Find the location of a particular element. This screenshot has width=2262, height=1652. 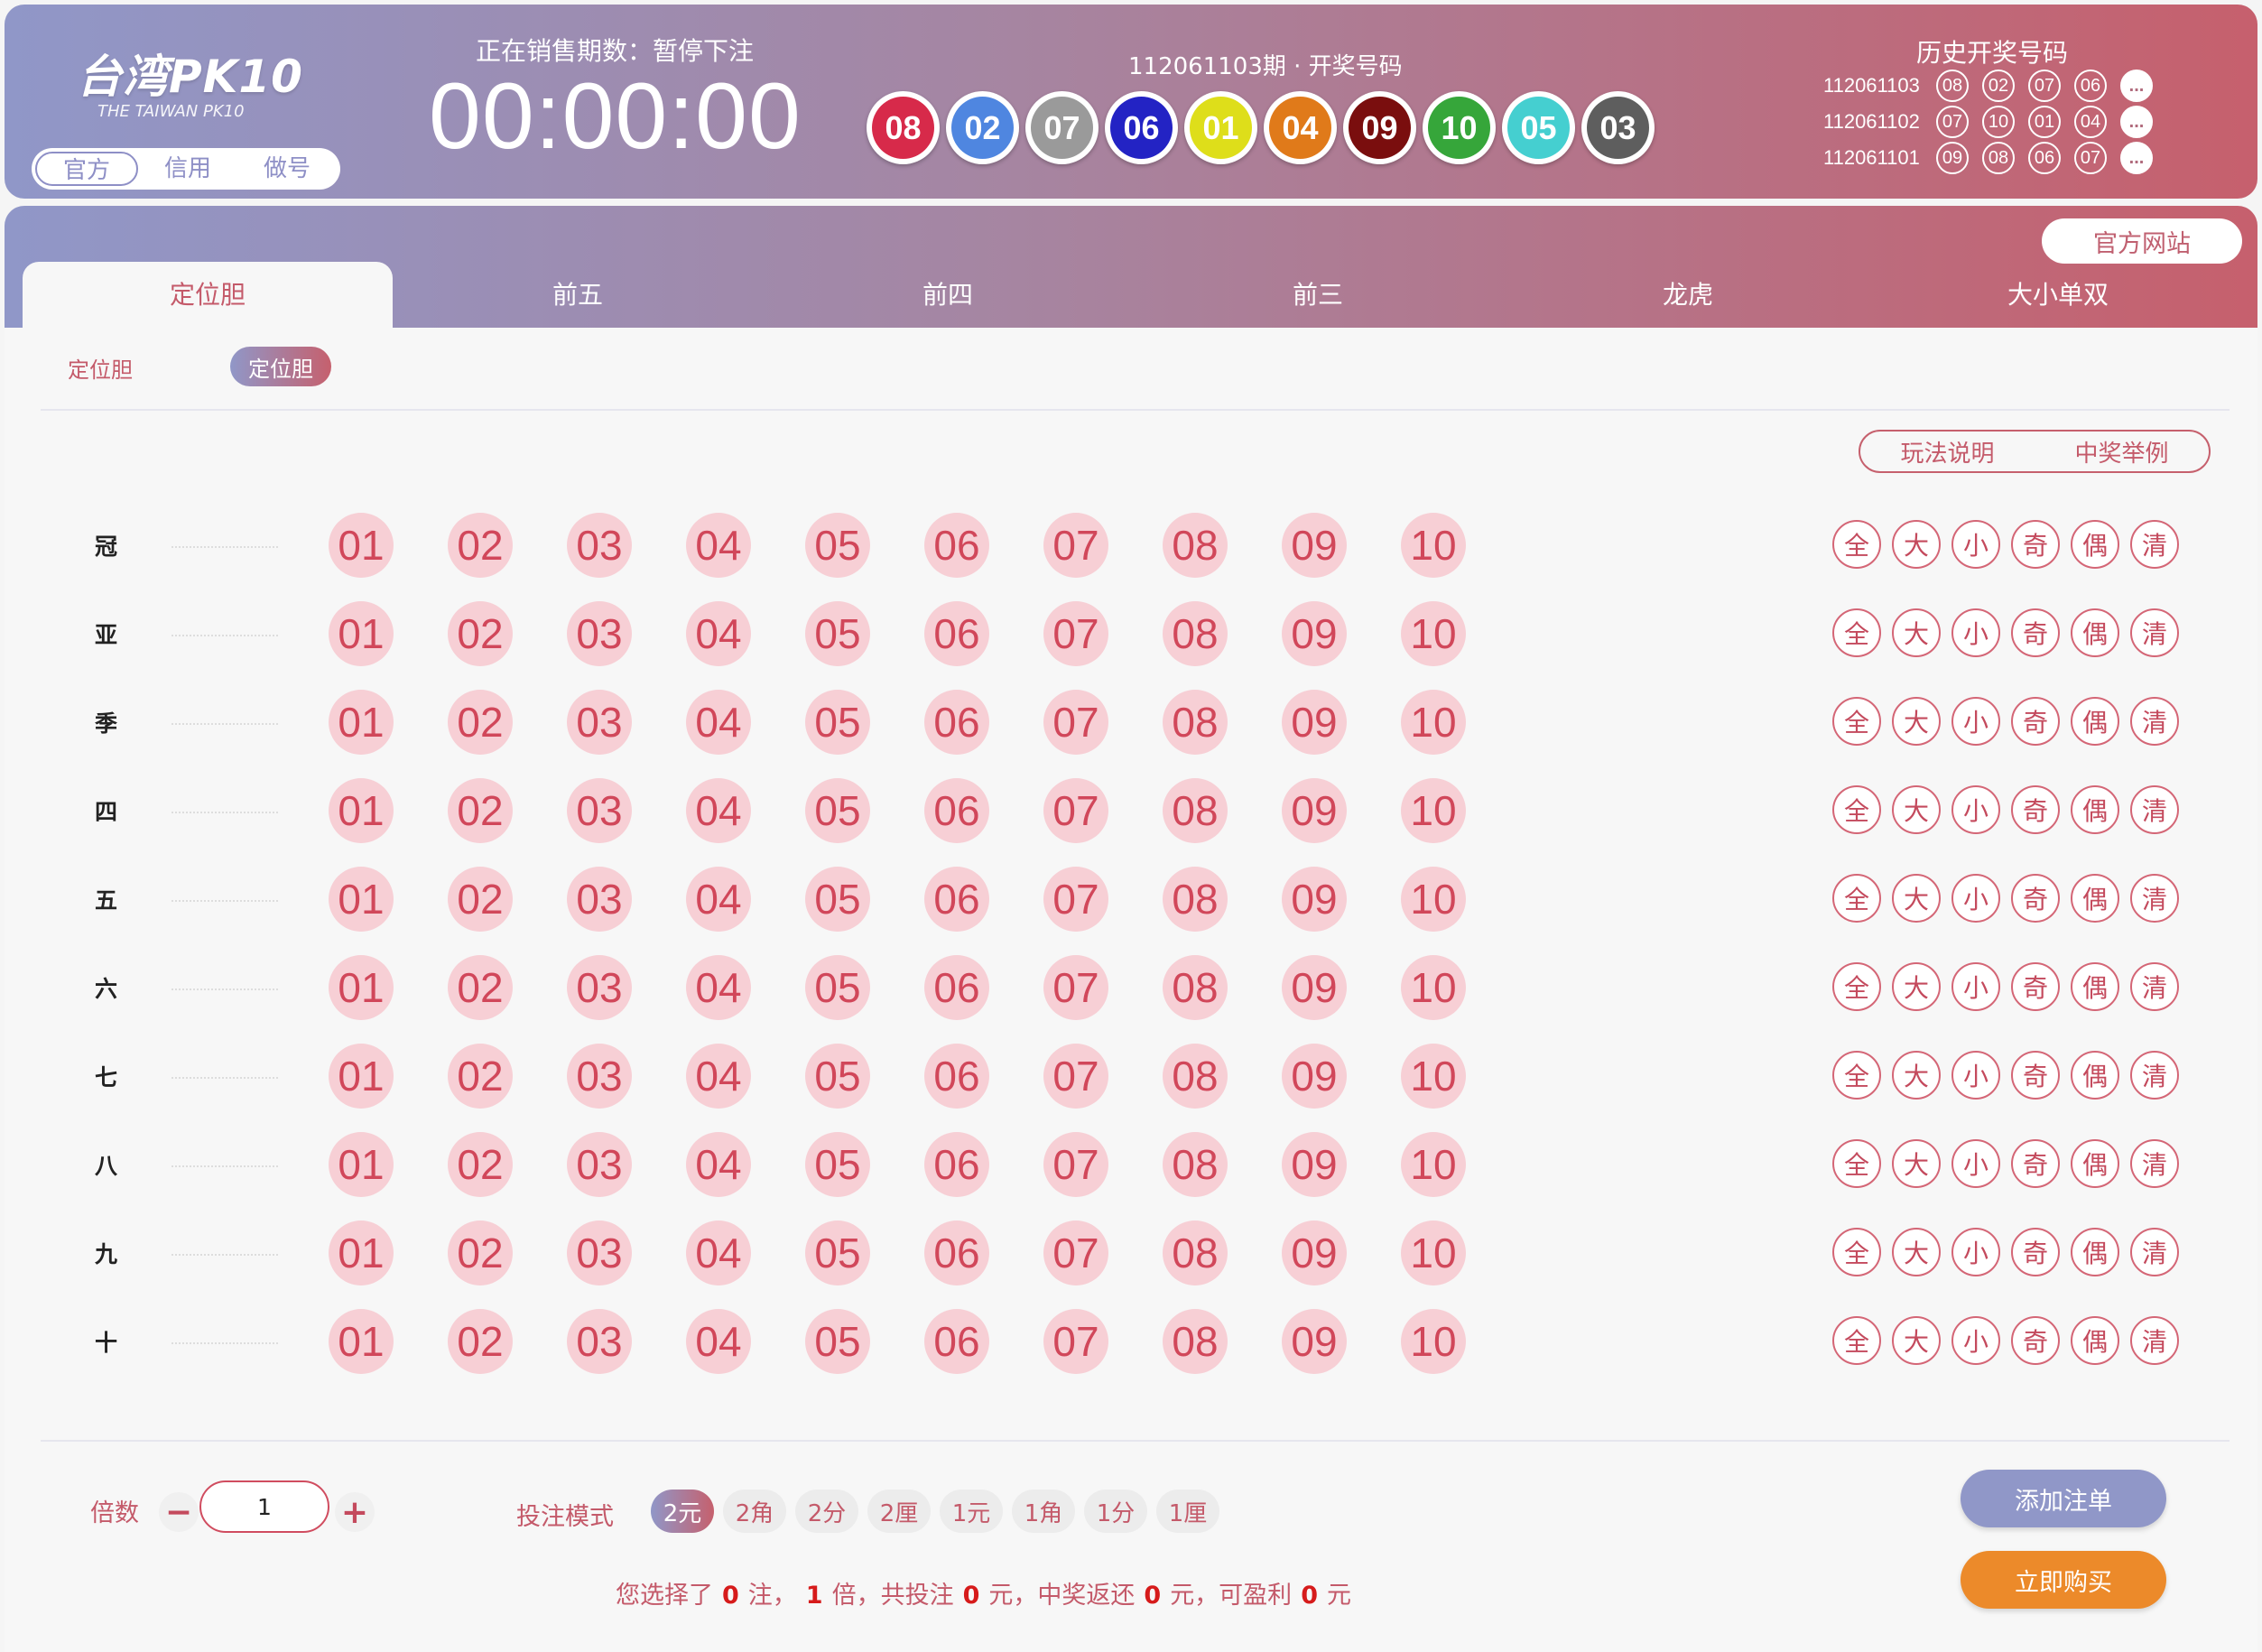

multiplier-minus-button: − is located at coordinates (179, 1512).